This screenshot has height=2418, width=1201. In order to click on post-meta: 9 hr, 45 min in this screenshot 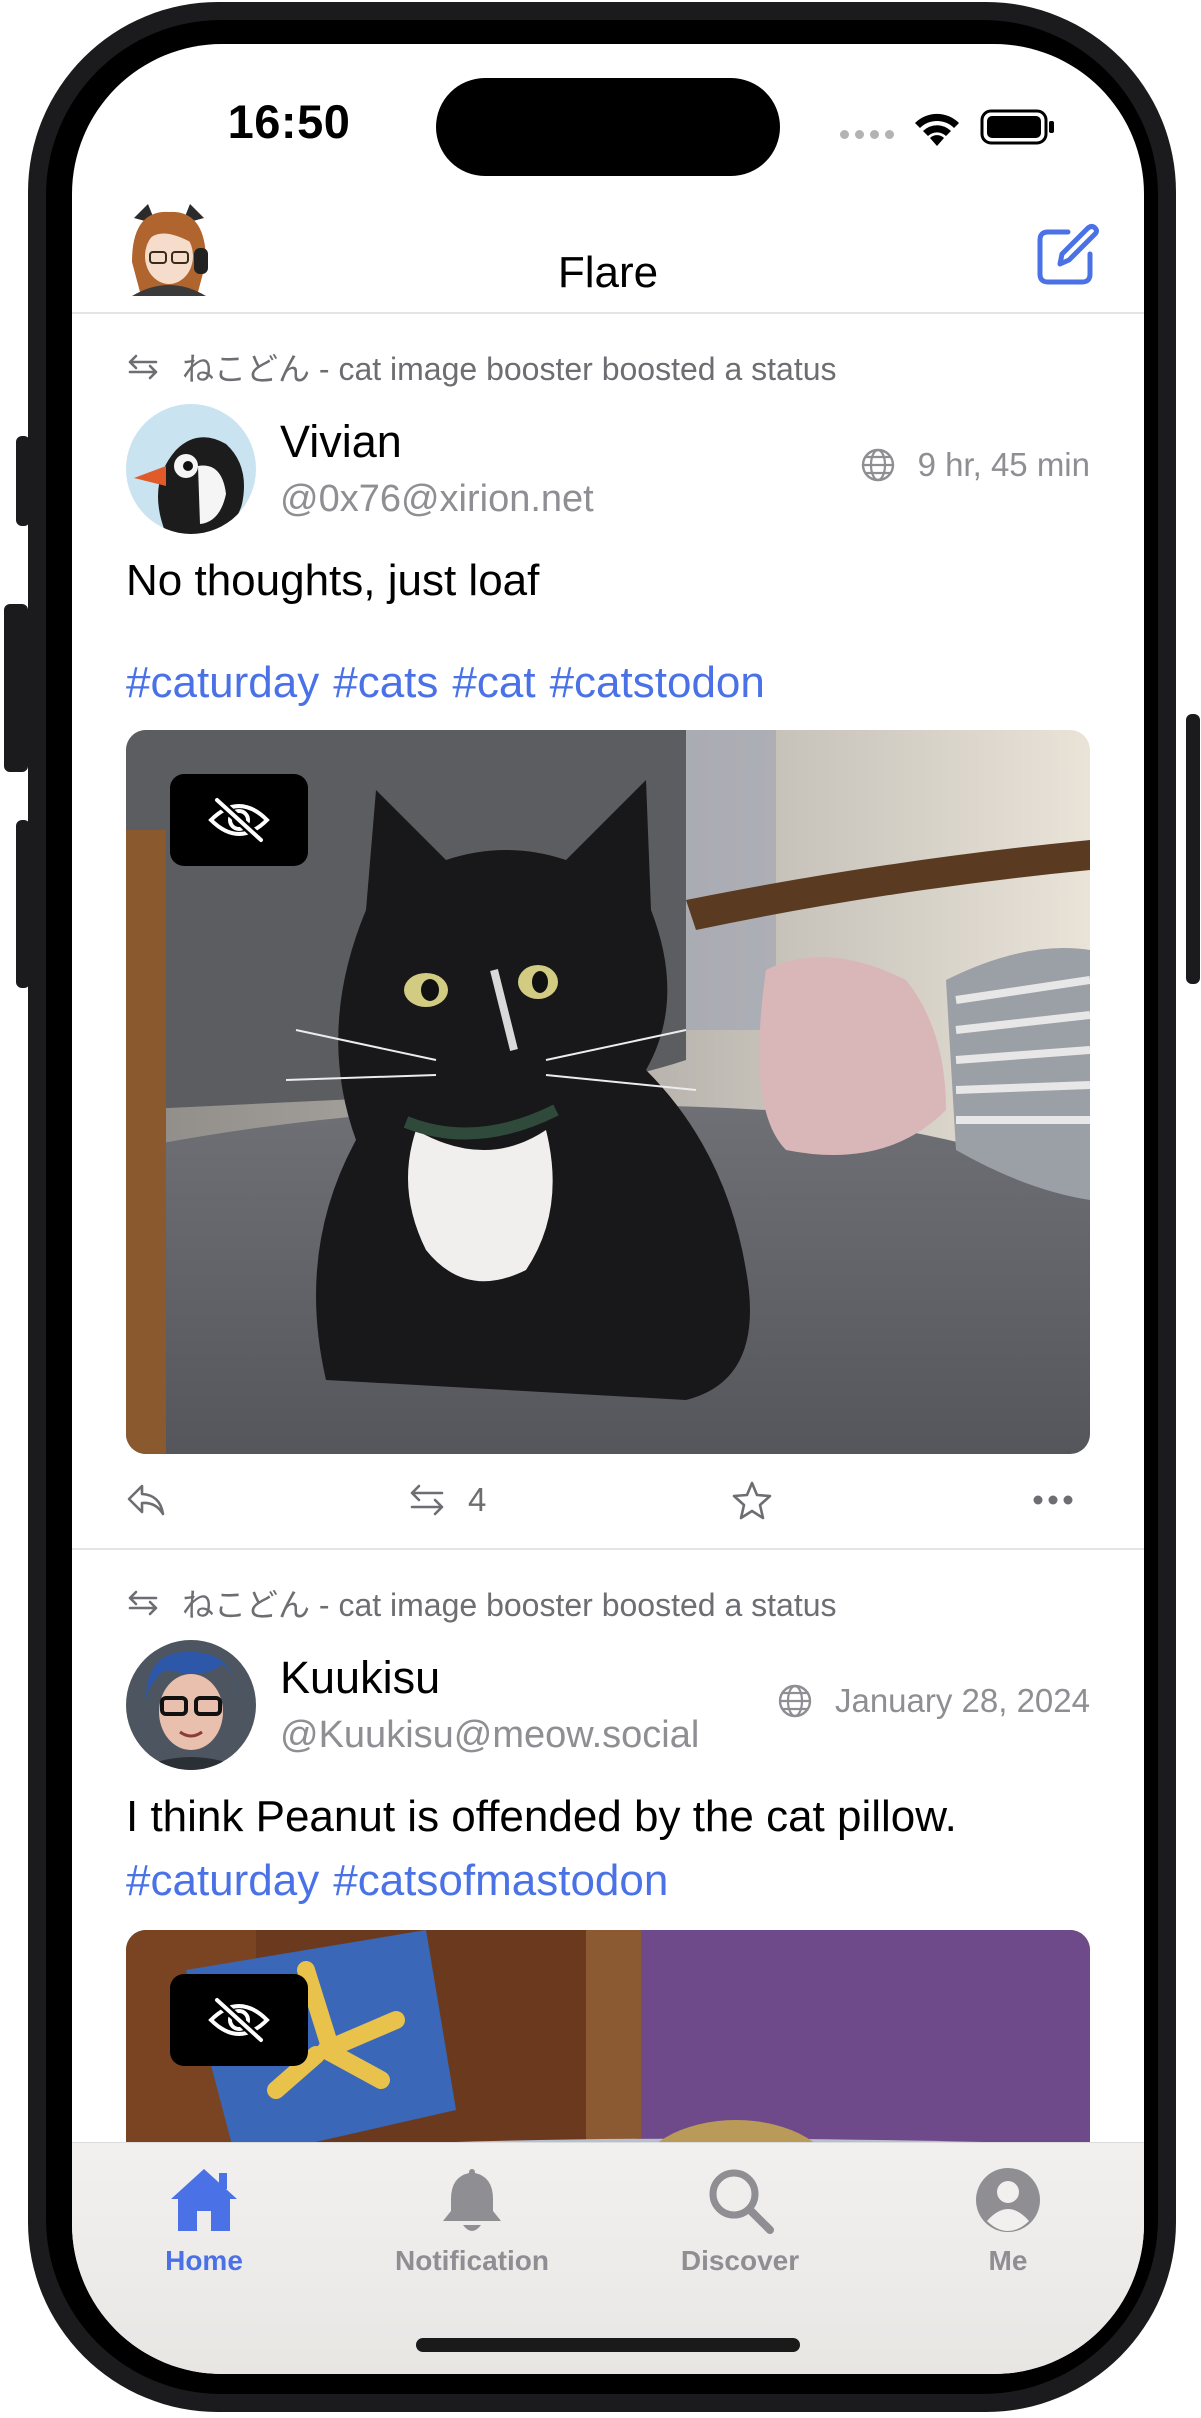, I will do `click(975, 465)`.